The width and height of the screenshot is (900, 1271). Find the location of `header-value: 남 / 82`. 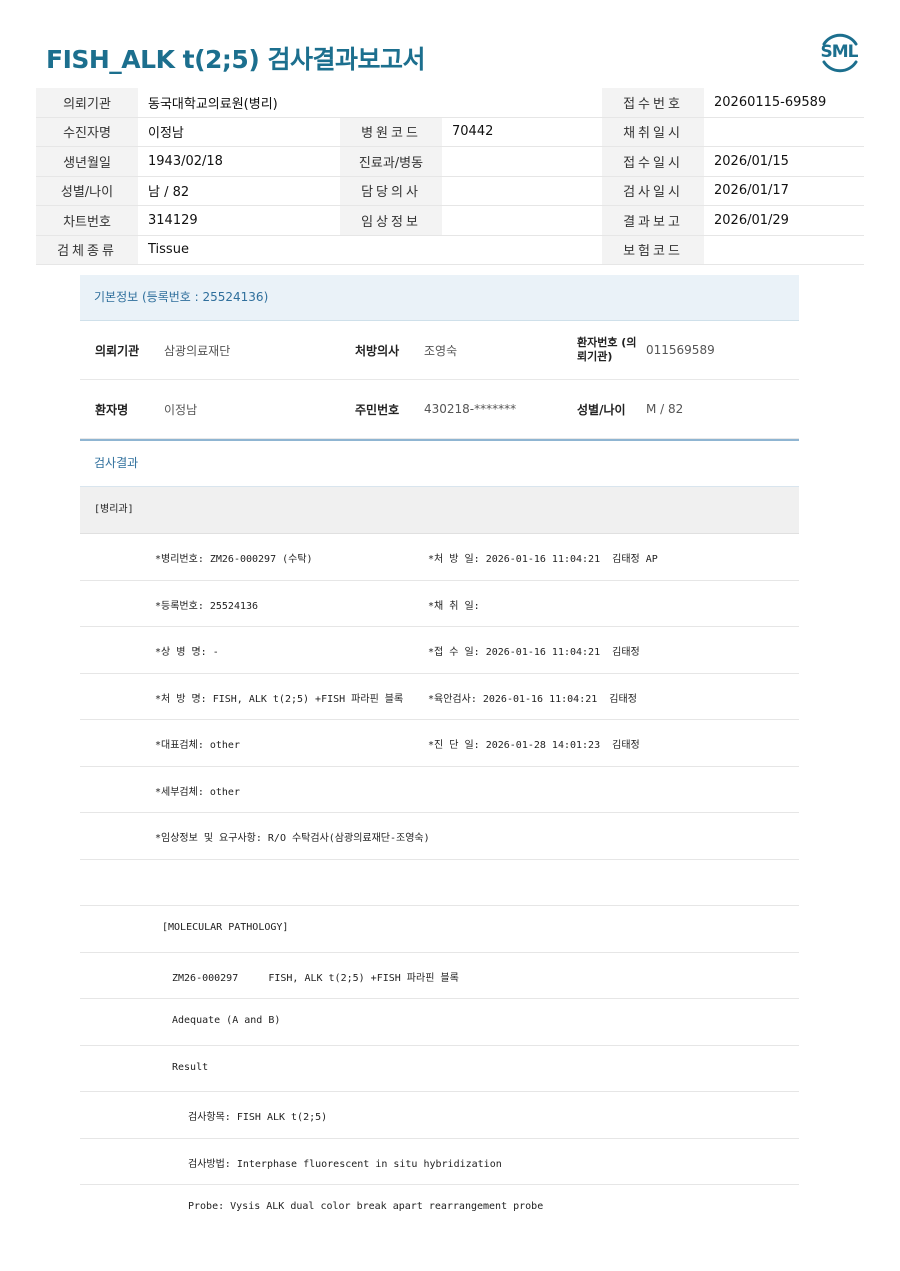

header-value: 남 / 82 is located at coordinates (239, 191).